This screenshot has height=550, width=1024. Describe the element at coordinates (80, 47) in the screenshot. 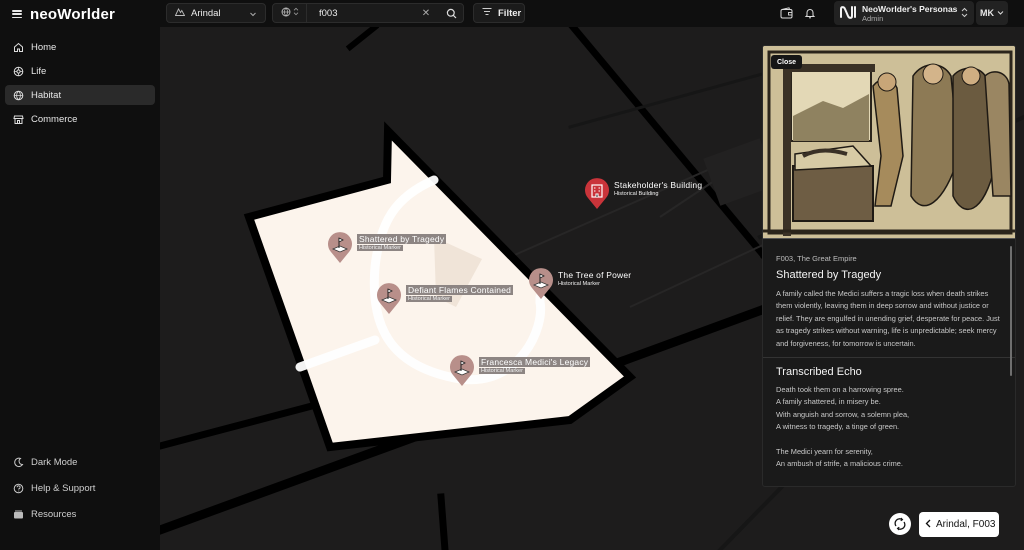

I see `sidebar-item-home: Home` at that location.